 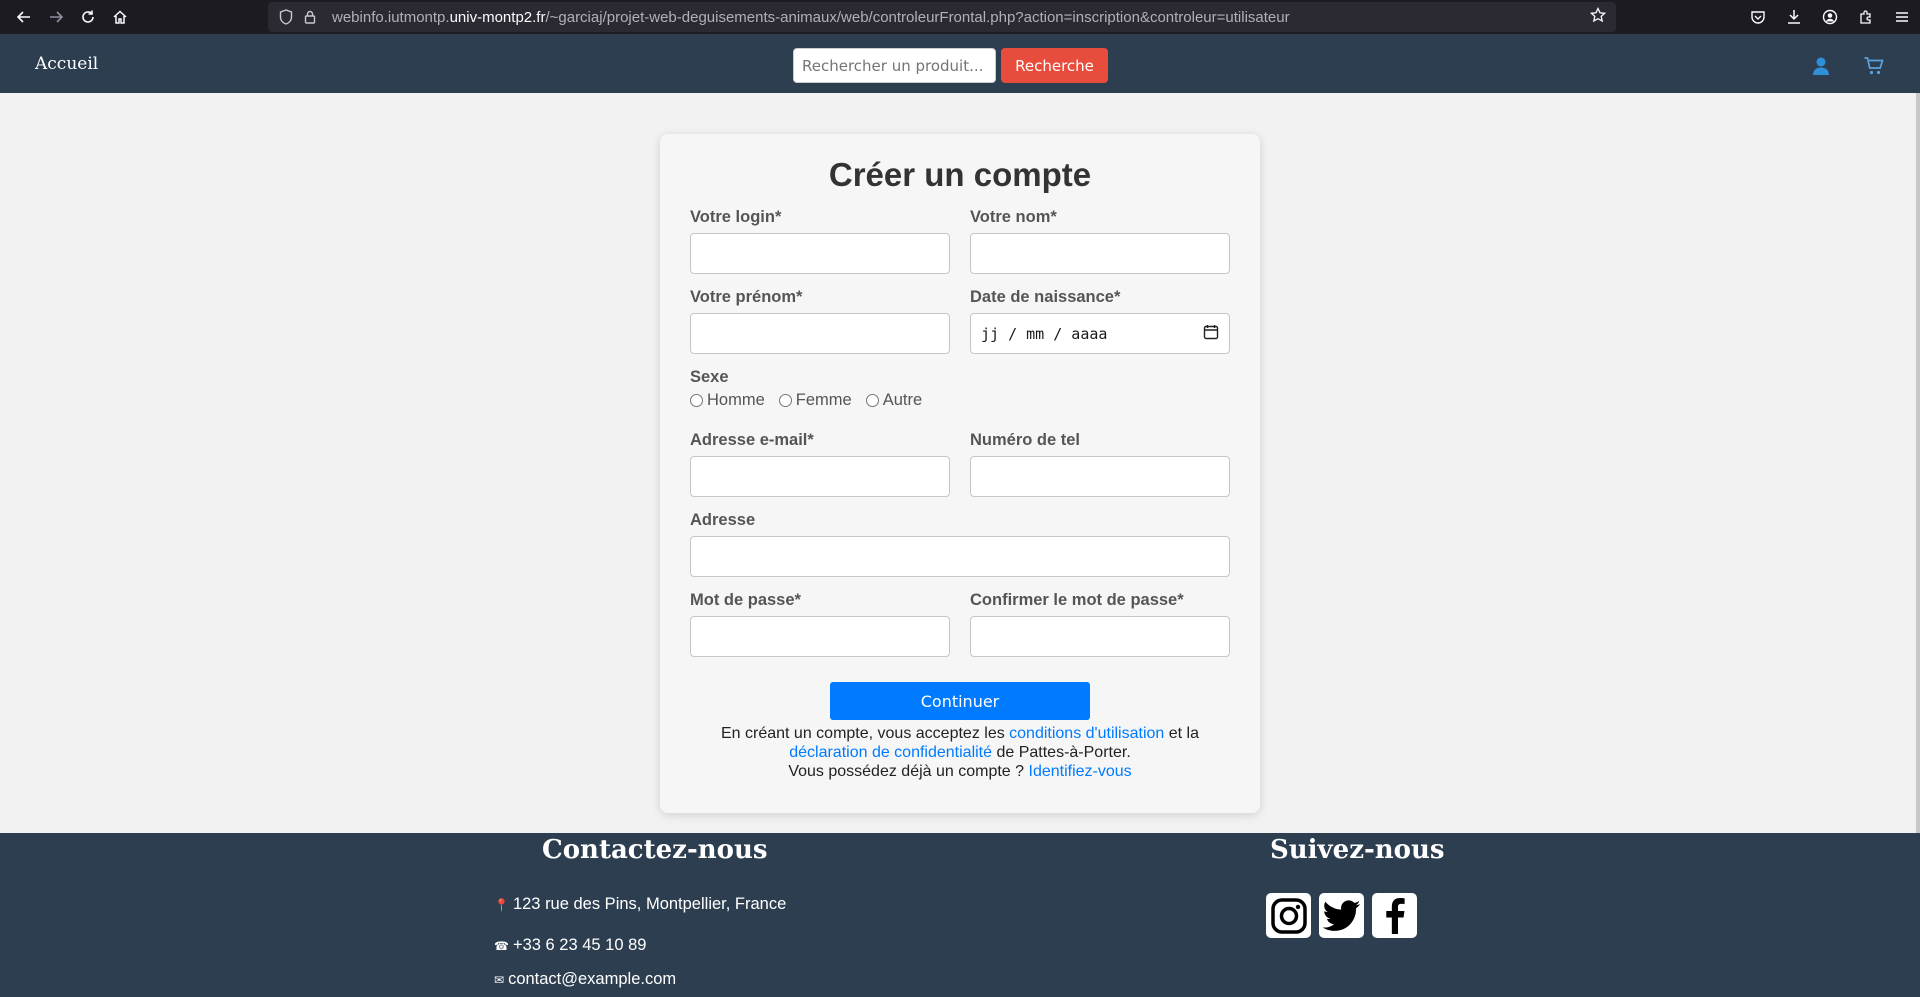 What do you see at coordinates (1874, 66) in the screenshot?
I see `cart-icon` at bounding box center [1874, 66].